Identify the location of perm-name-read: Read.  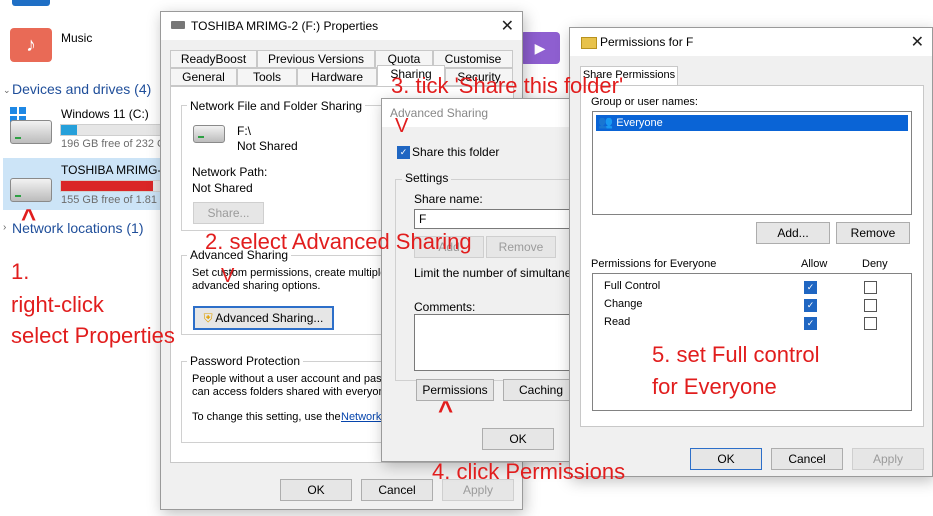
(617, 322).